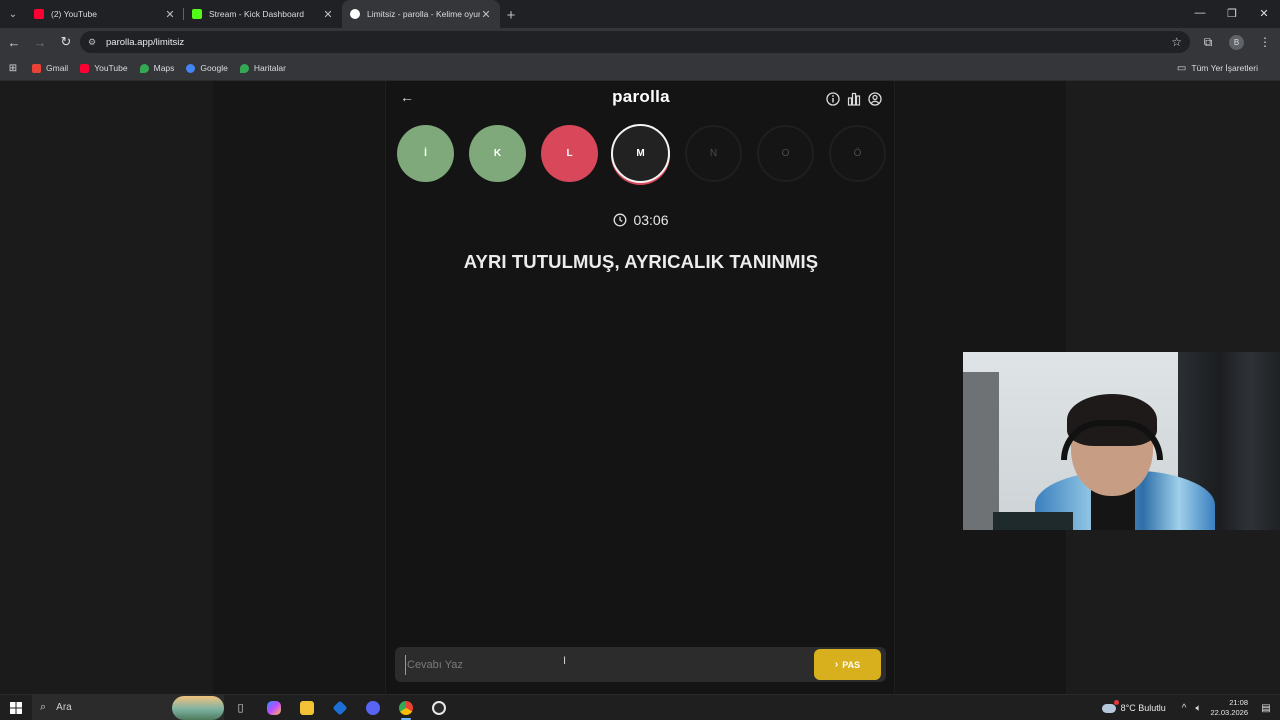 This screenshot has width=1280, height=720. I want to click on profile-avatar: B, so click(1236, 42).